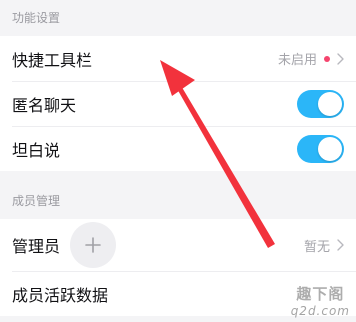  What do you see at coordinates (178, 18) in the screenshot?
I see `section-header-features: 功能设置` at bounding box center [178, 18].